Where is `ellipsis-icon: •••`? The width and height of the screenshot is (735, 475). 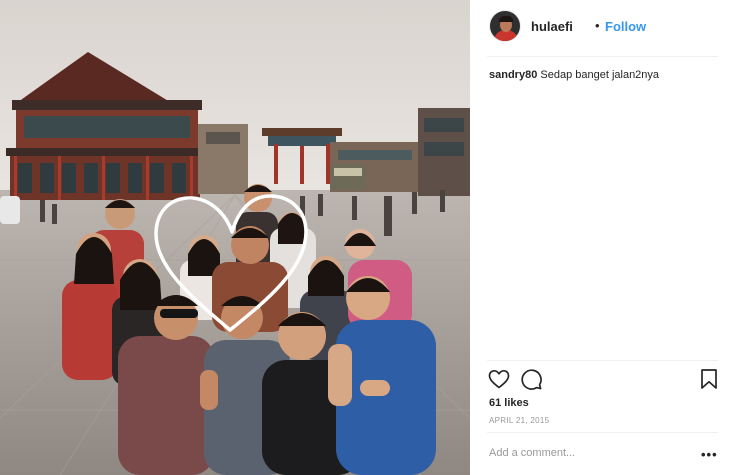 ellipsis-icon: ••• is located at coordinates (709, 454).